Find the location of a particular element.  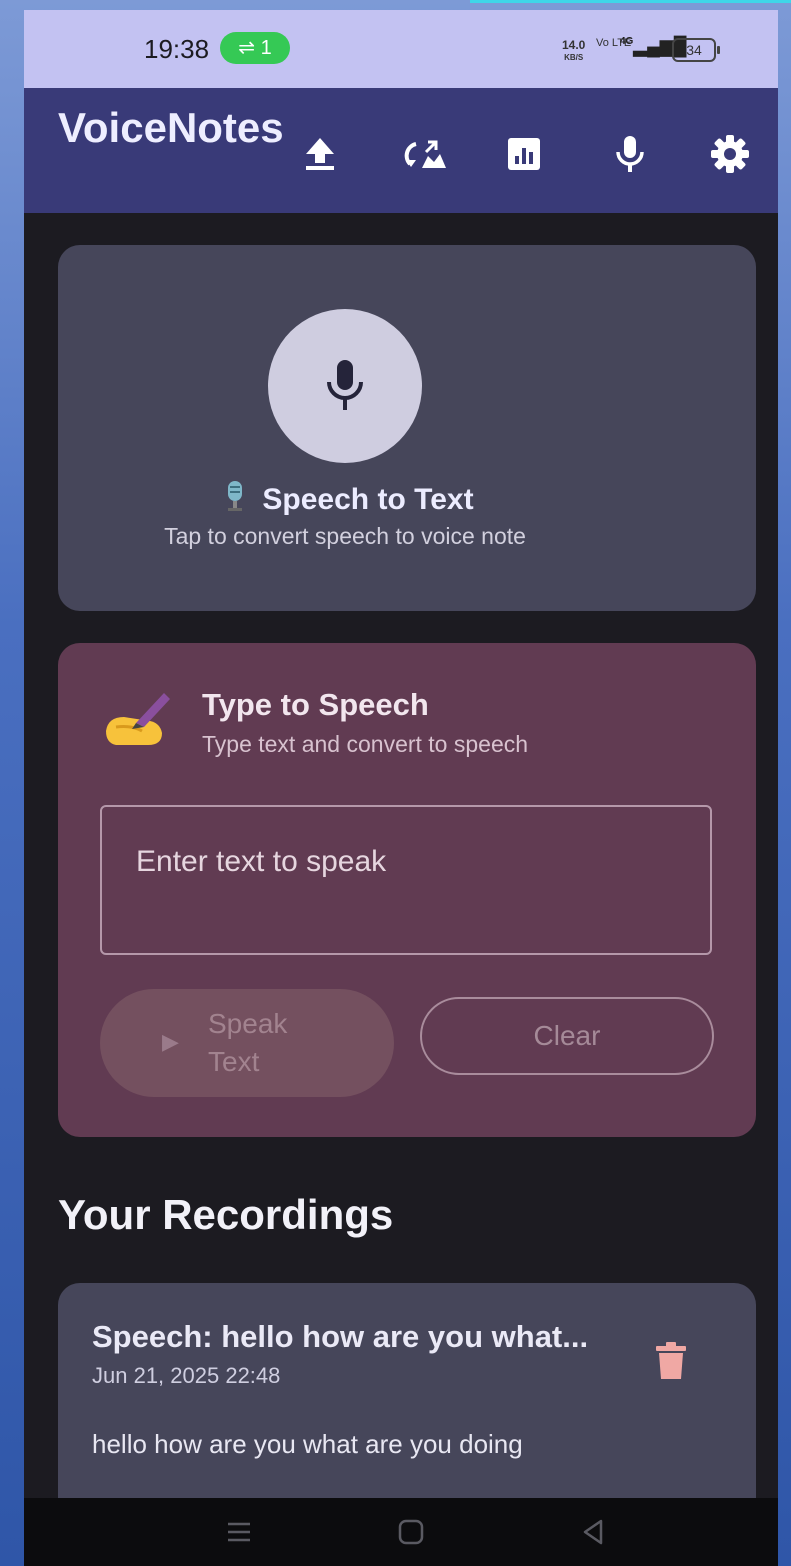

recording-date: Jun 21, 2025 22:48 is located at coordinates (186, 1375).